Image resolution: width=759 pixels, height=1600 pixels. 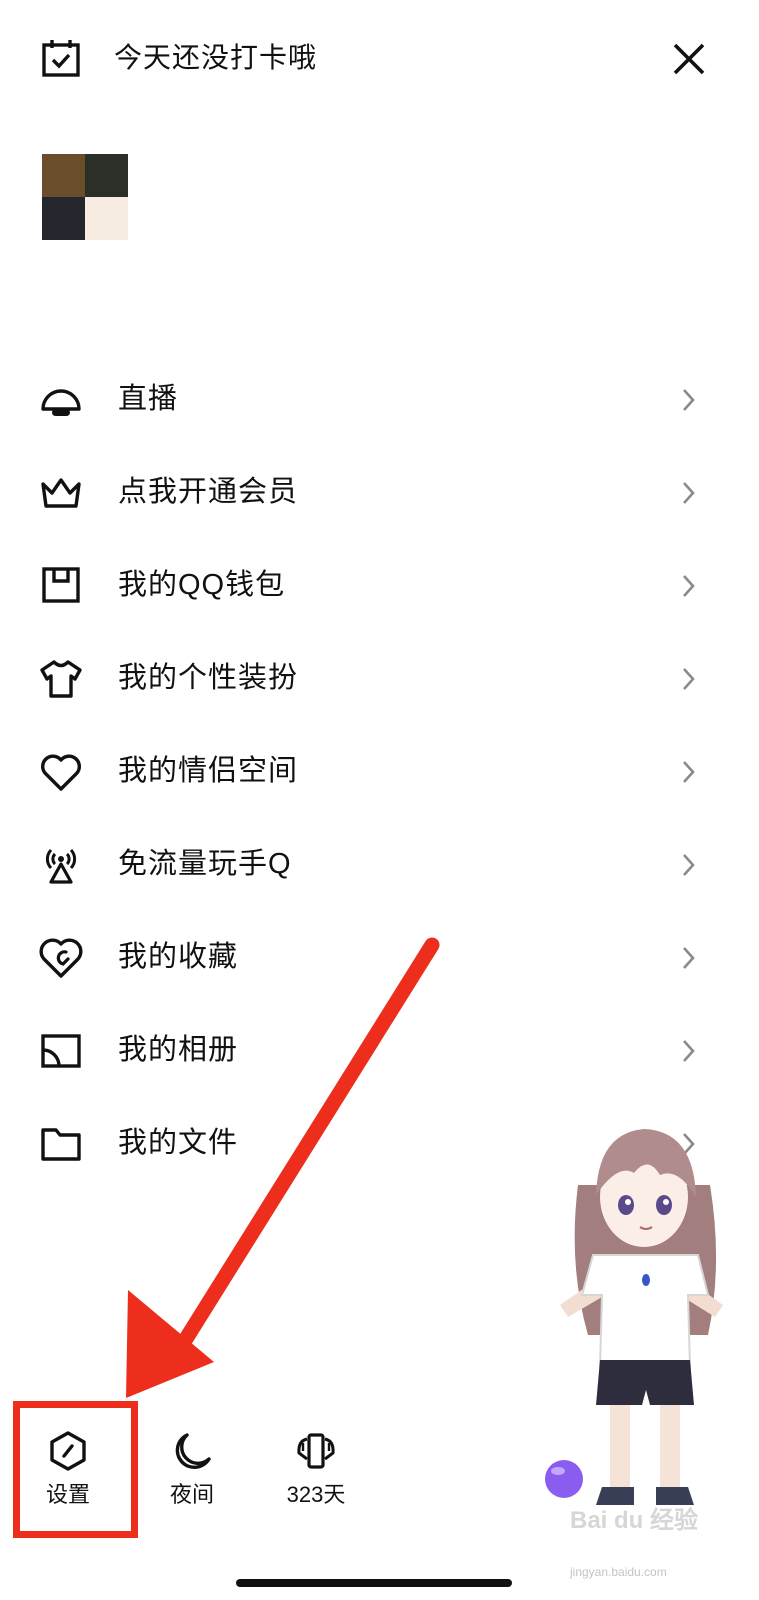 What do you see at coordinates (61, 59) in the screenshot?
I see `calendar-check-icon` at bounding box center [61, 59].